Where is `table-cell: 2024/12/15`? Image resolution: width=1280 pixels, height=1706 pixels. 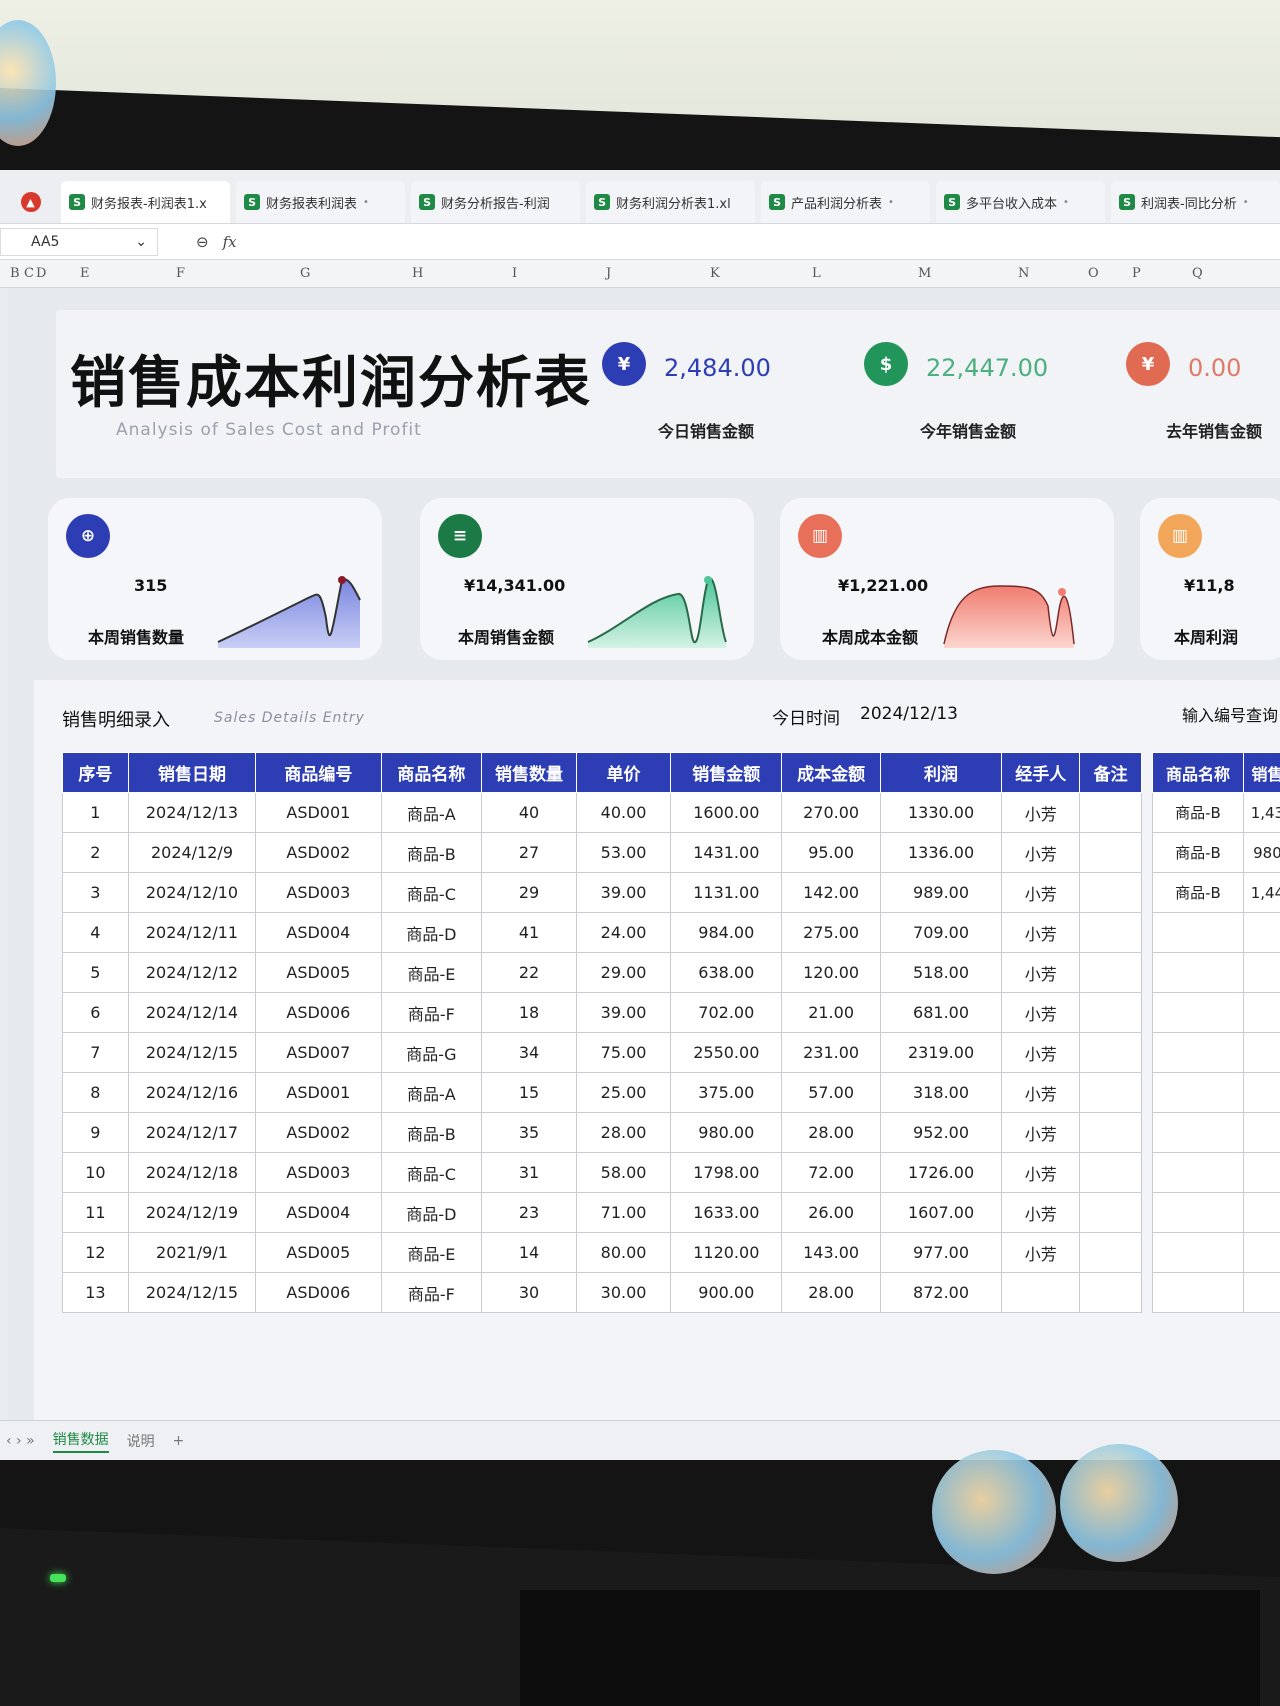 table-cell: 2024/12/15 is located at coordinates (192, 1052).